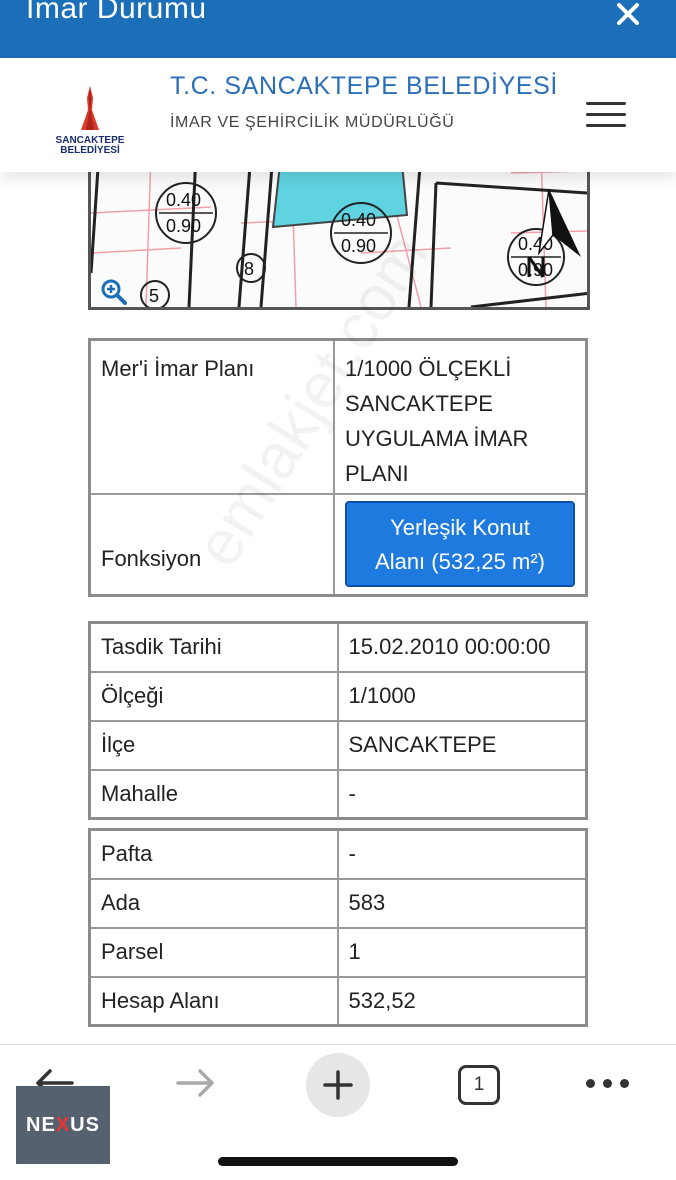  I want to click on plan-name-line: SANCAKTEPE, so click(419, 403).